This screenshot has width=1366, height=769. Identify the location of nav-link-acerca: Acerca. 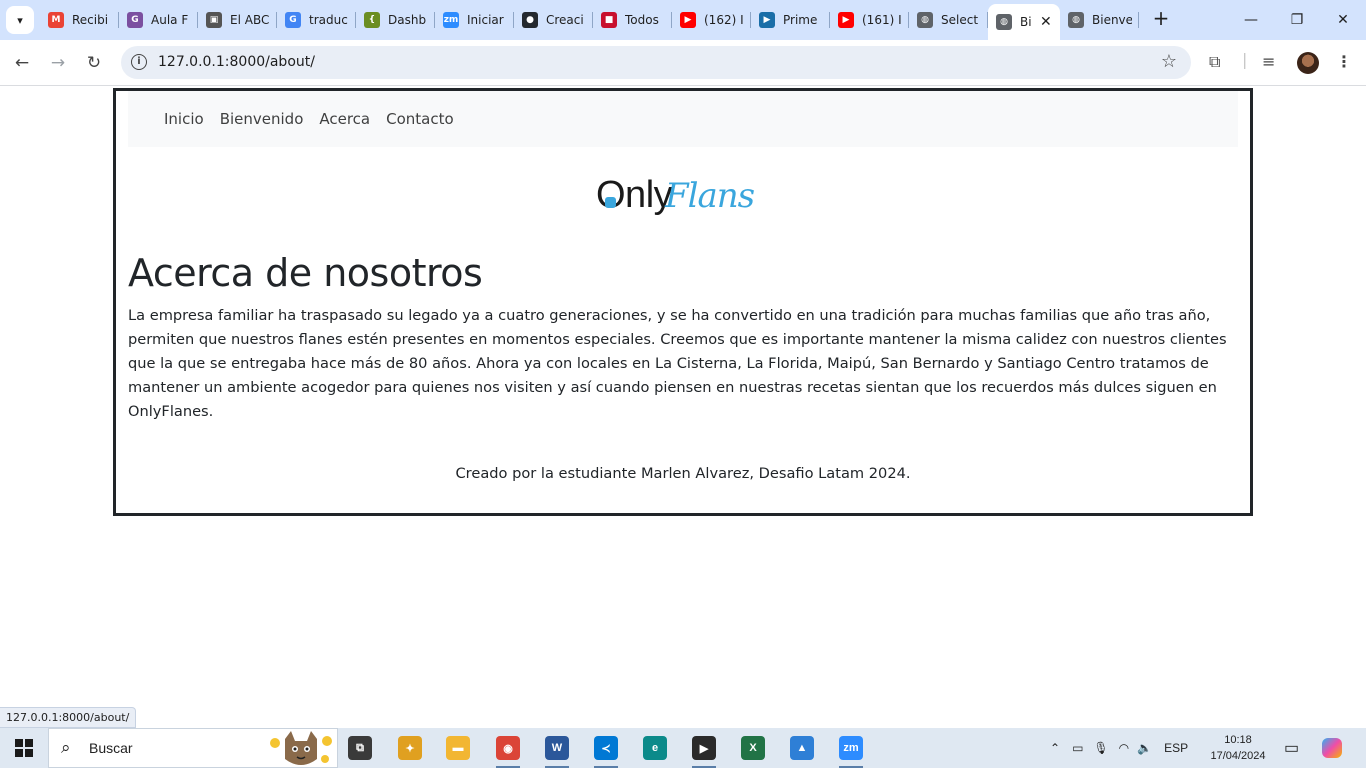
(344, 119).